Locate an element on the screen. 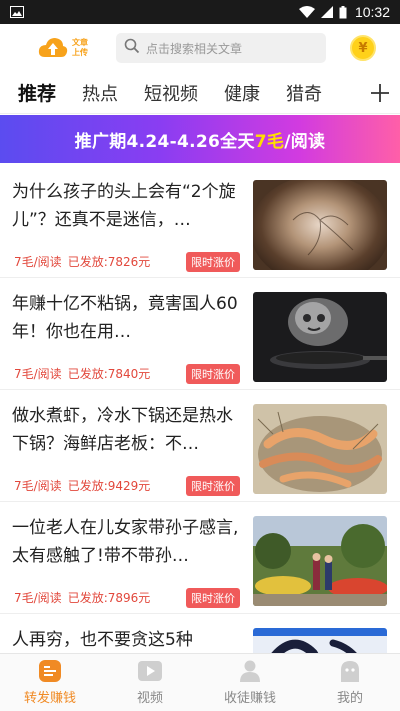 Image resolution: width=400 pixels, height=711 pixels. article-meta: 7毛/阅读 已发放:9429元 is located at coordinates (82, 485).